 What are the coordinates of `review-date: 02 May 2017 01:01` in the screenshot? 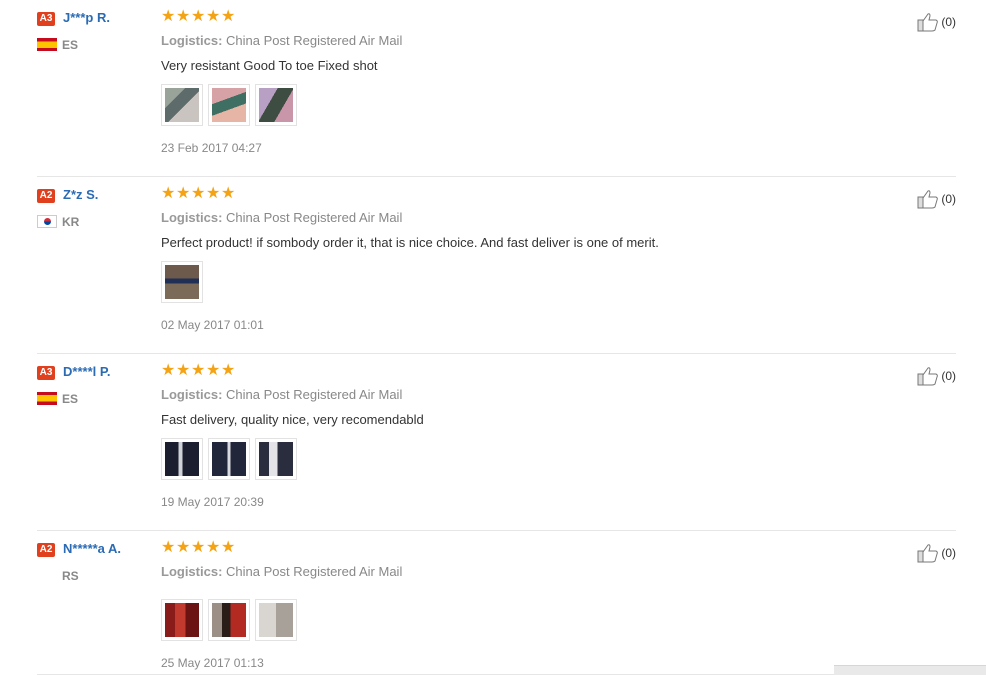 It's located at (212, 325).